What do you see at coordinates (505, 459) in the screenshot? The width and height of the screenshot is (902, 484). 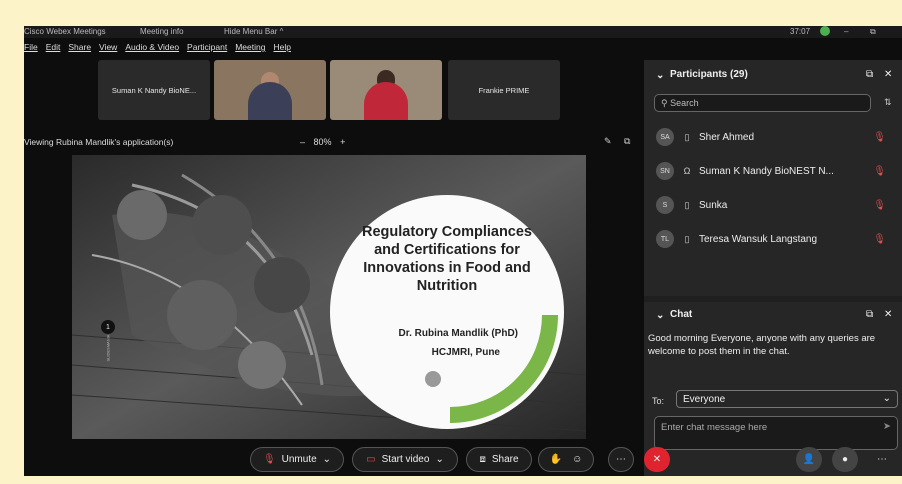 I see `share-label: Share` at bounding box center [505, 459].